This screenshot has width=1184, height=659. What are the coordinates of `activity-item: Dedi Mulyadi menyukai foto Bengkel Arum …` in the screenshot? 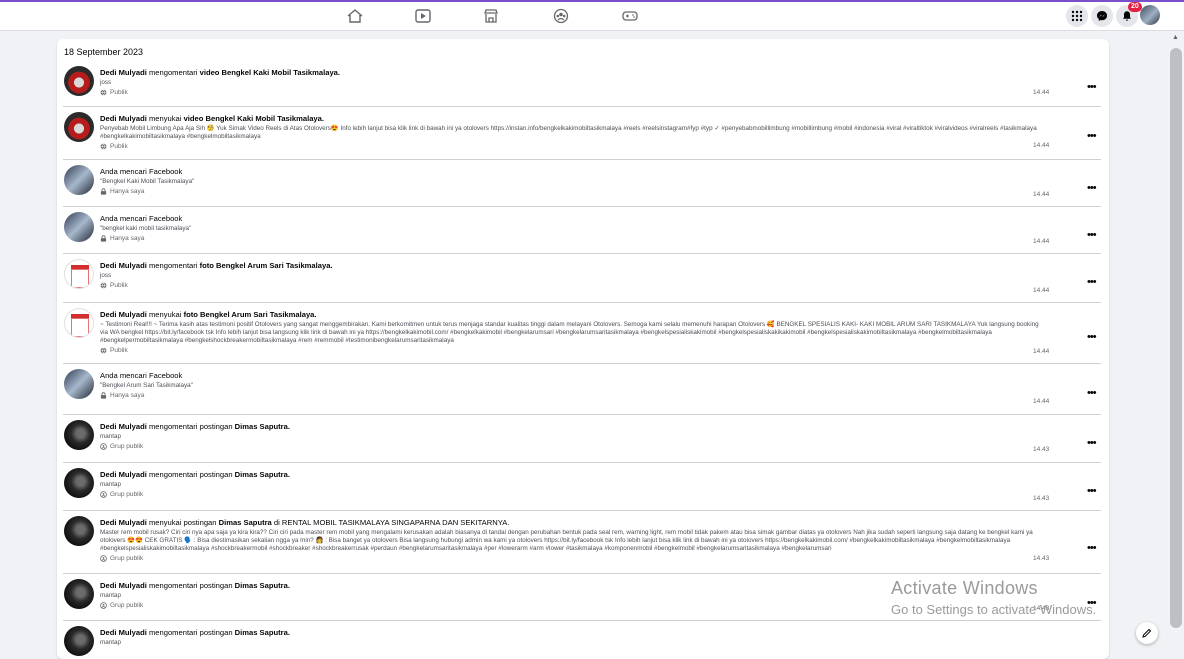 It's located at (583, 333).